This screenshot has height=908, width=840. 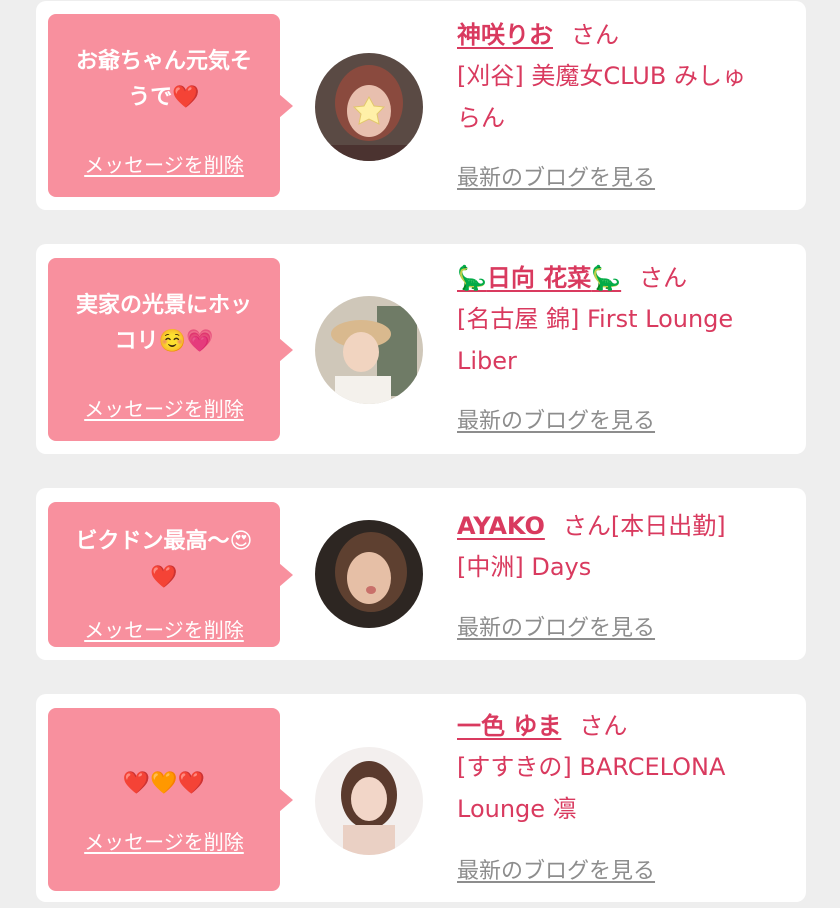 What do you see at coordinates (163, 323) in the screenshot?
I see `message-text: 実家の光景にホッ コリ☺️💗` at bounding box center [163, 323].